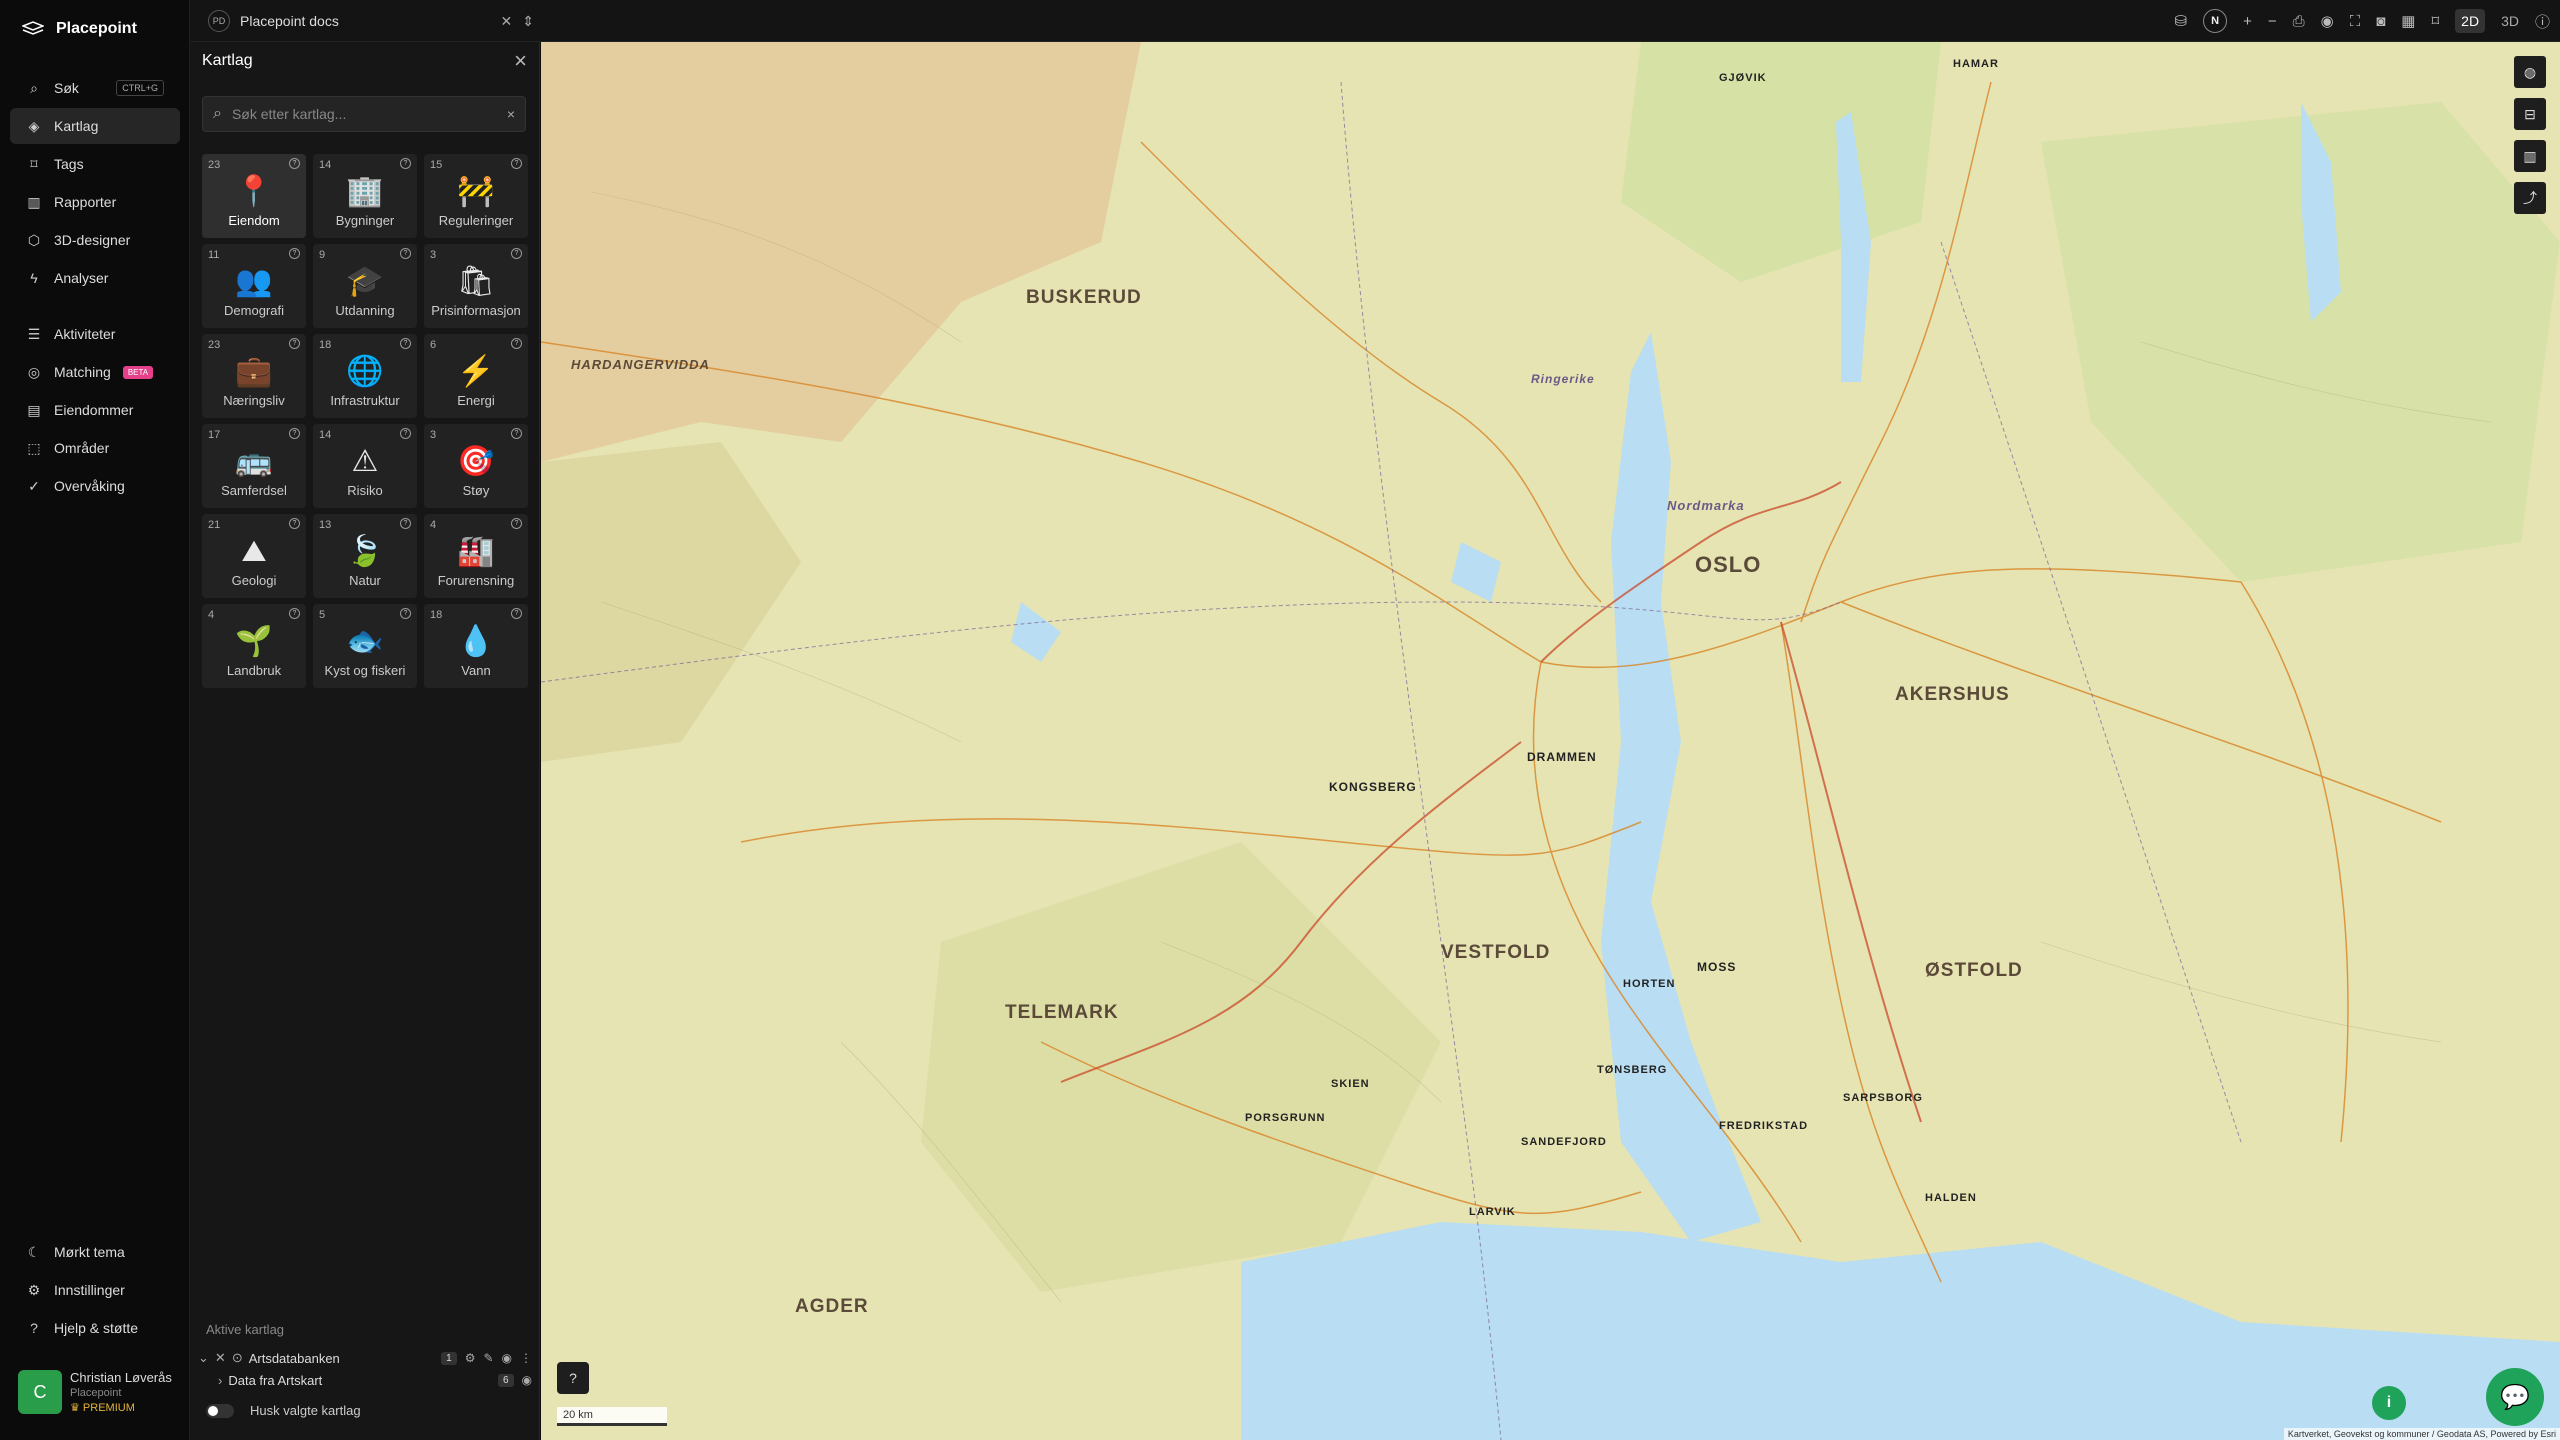  What do you see at coordinates (365, 371) in the screenshot?
I see `category-icon: 🌐` at bounding box center [365, 371].